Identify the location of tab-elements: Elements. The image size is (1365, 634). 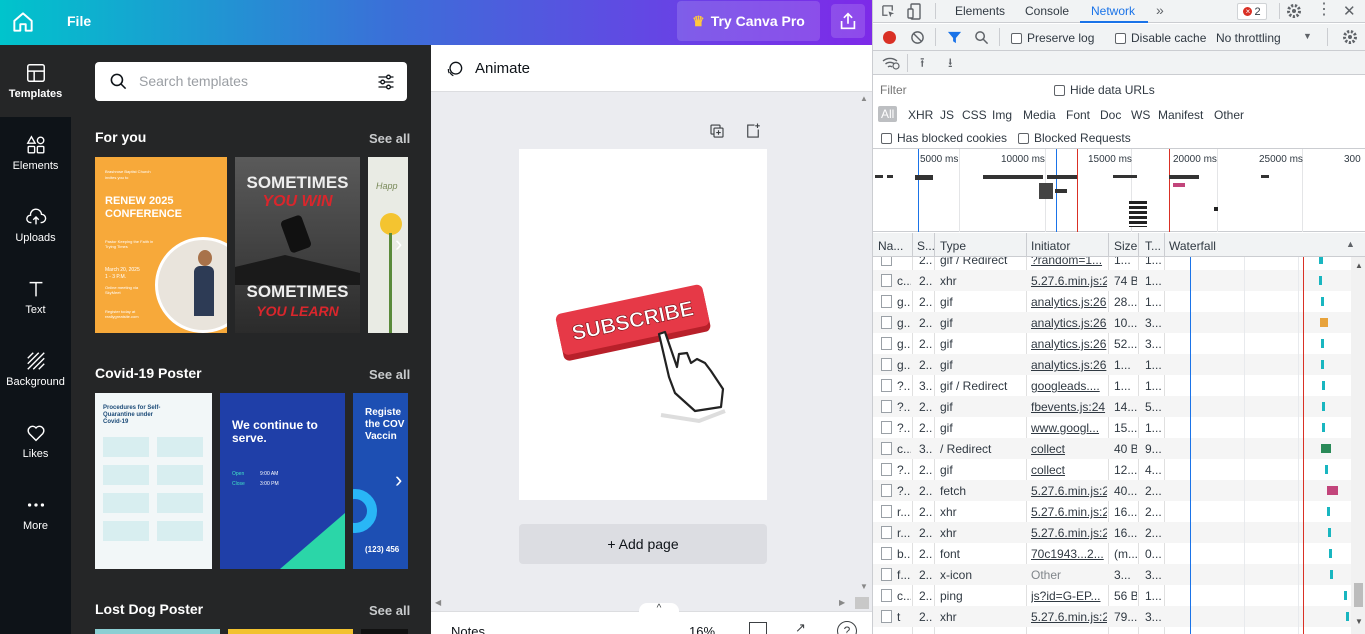
(980, 11).